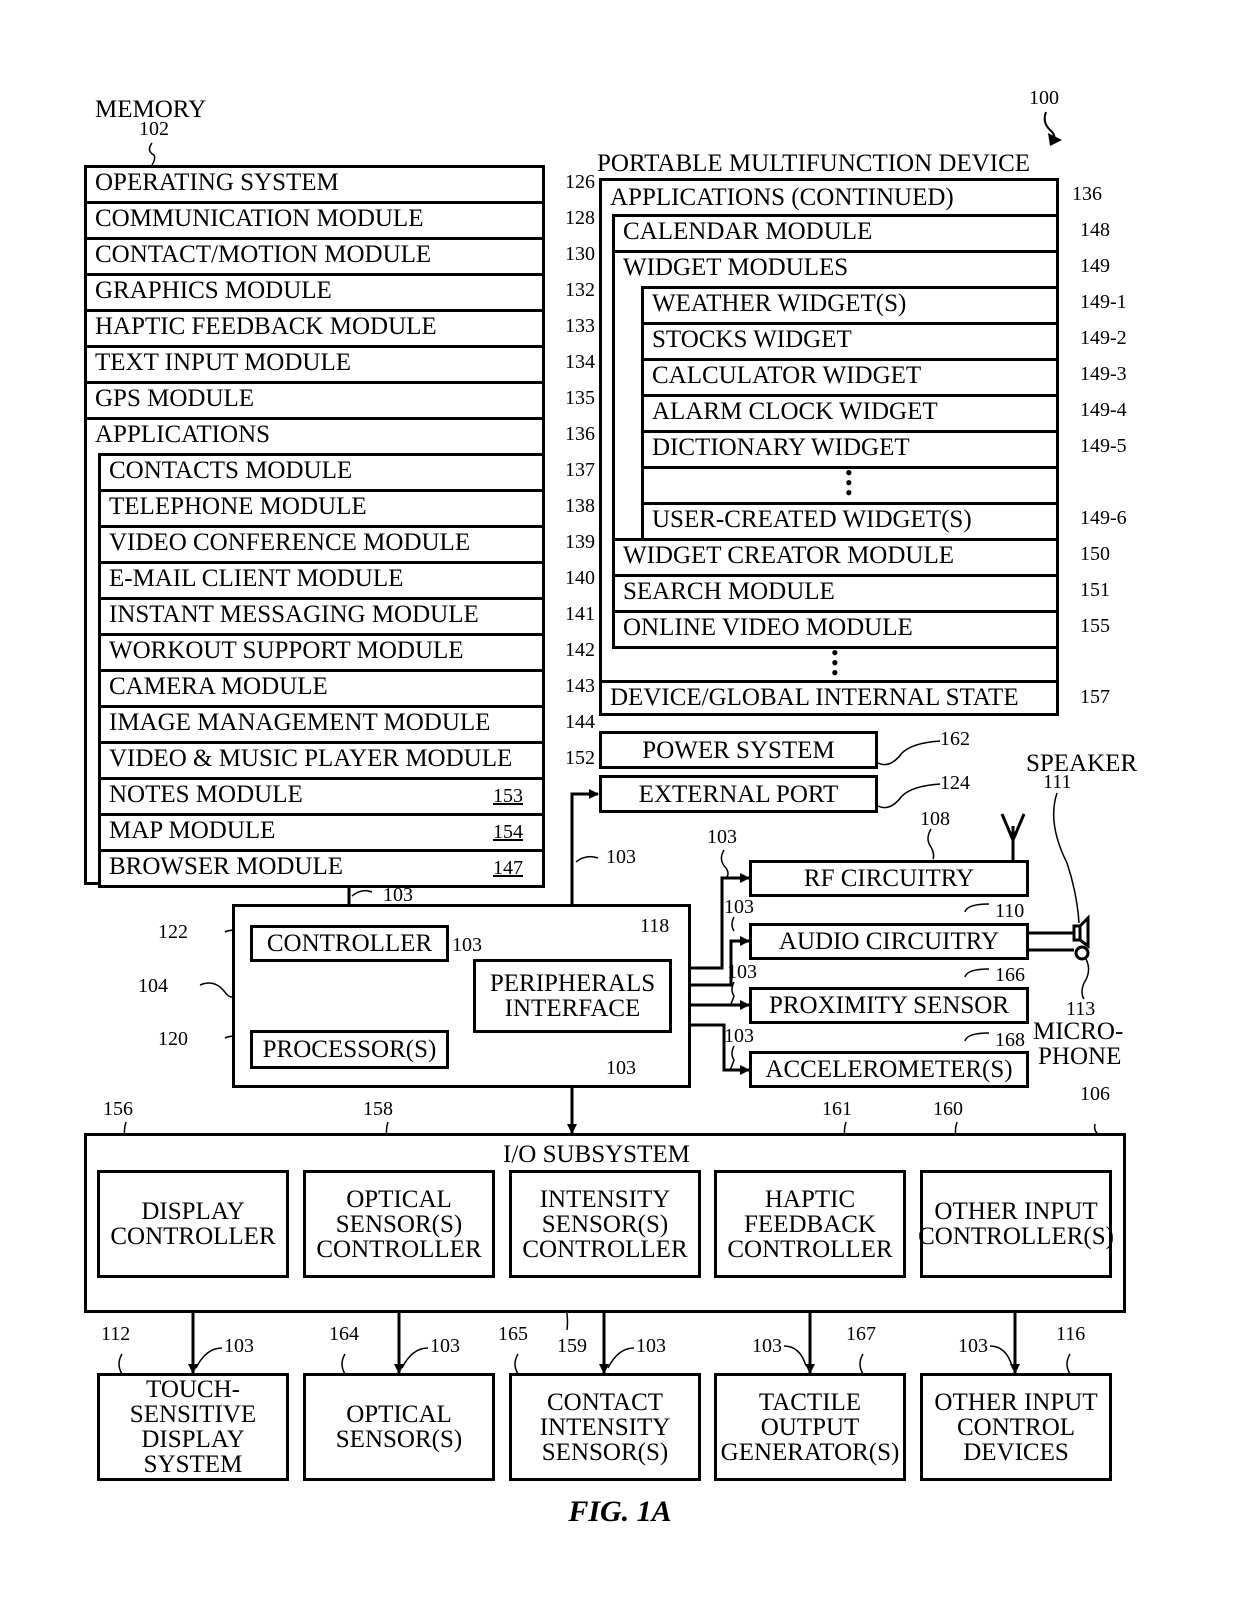  What do you see at coordinates (596, 1154) in the screenshot?
I see `io-title: I/O SUBSYSTEM` at bounding box center [596, 1154].